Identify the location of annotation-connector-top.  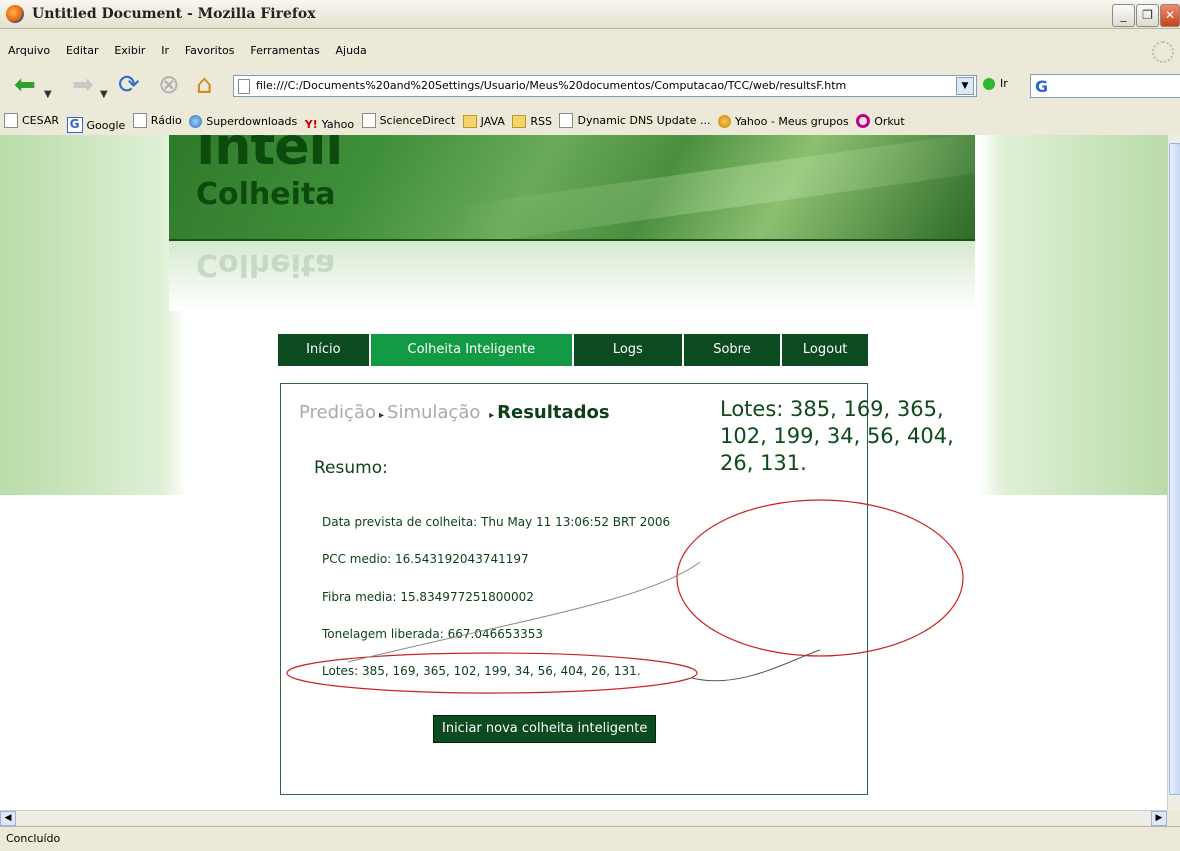
(524, 612).